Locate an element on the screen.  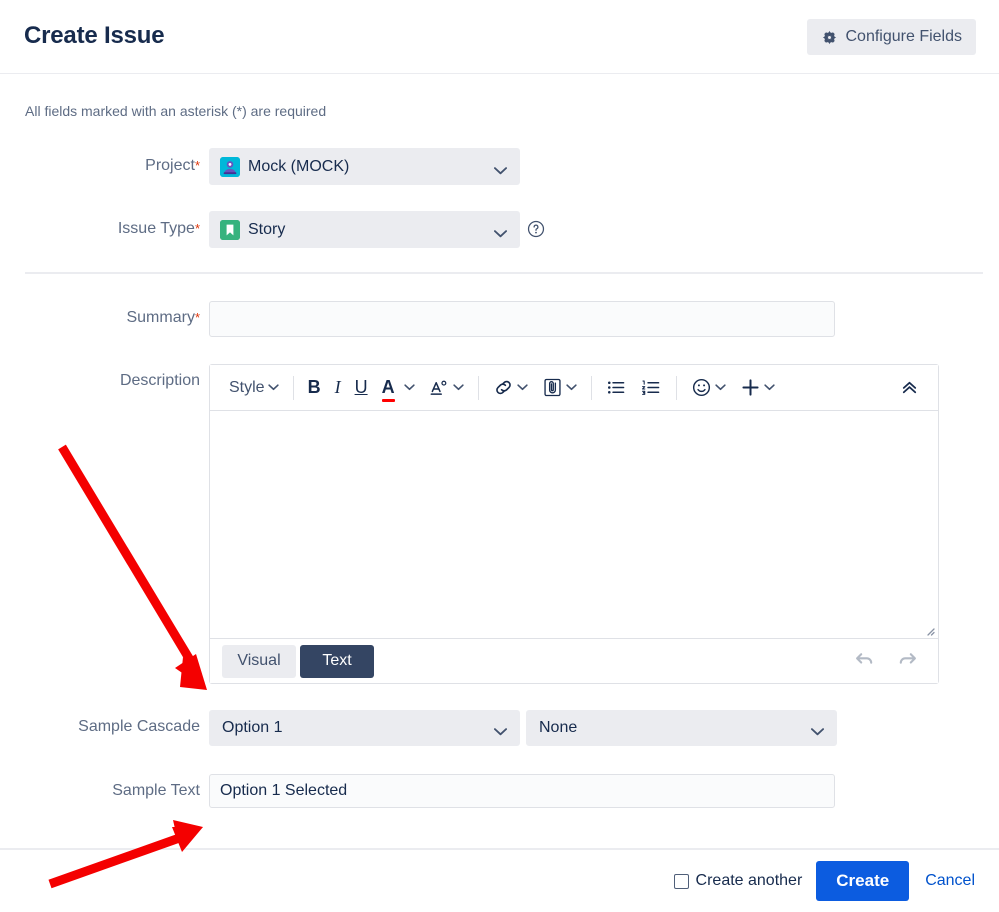
bold-label: B is located at coordinates (314, 387).